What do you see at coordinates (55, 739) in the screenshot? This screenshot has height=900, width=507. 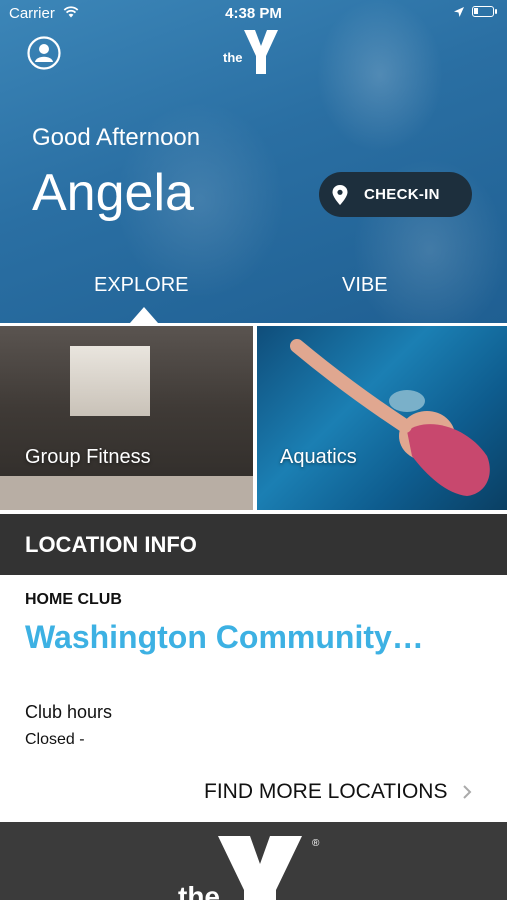 I see `club-hours-value: Closed -` at bounding box center [55, 739].